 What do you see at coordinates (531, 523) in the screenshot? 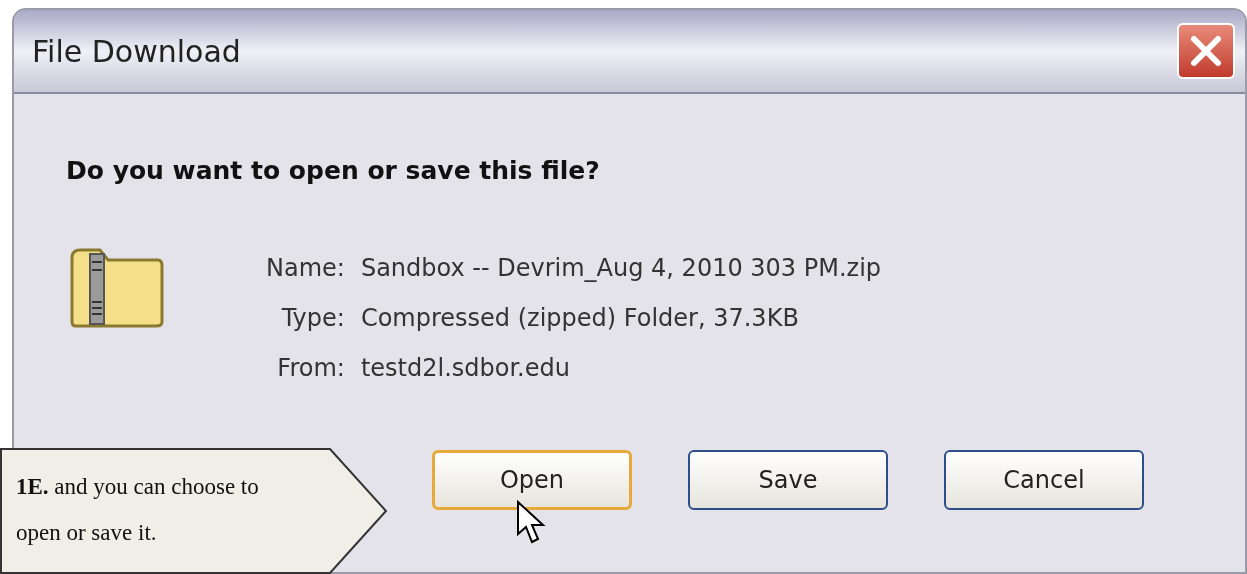
I see `cursor-icon` at bounding box center [531, 523].